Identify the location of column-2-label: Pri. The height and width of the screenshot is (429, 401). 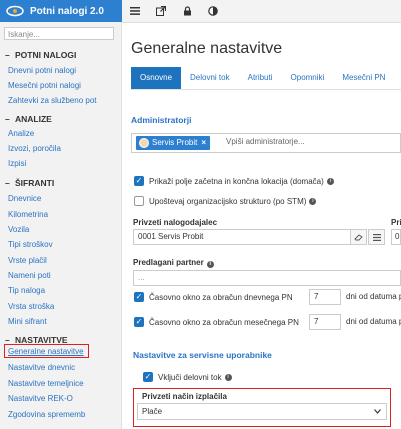
(396, 222).